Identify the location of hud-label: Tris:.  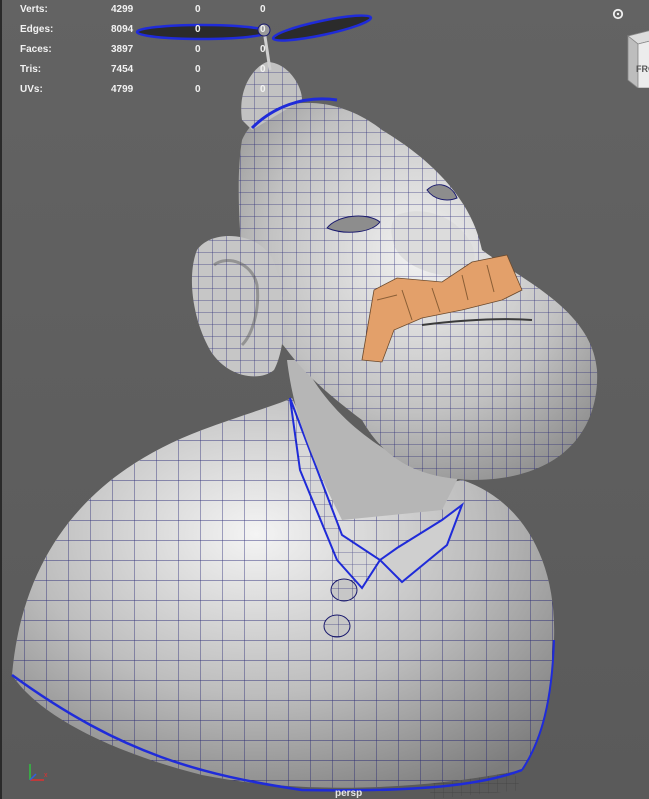
(31, 69).